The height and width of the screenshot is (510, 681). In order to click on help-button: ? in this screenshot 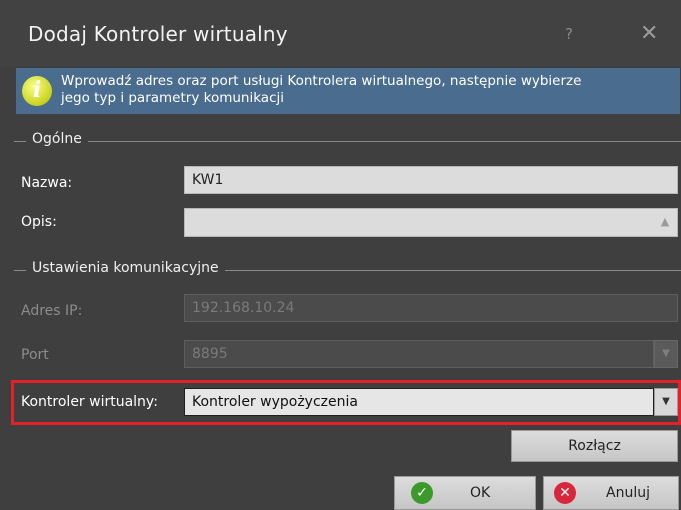, I will do `click(569, 34)`.